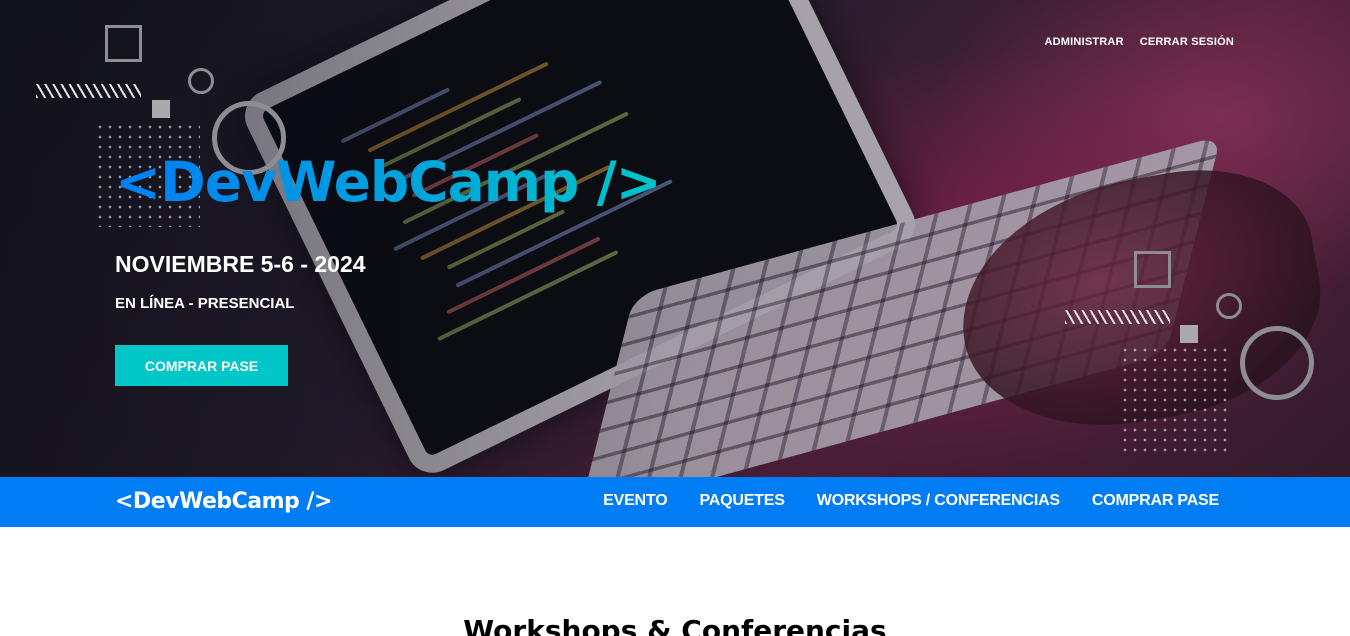 This screenshot has width=1350, height=636. Describe the element at coordinates (388, 182) in the screenshot. I see `hero-logo: <DevWebCamp />` at that location.